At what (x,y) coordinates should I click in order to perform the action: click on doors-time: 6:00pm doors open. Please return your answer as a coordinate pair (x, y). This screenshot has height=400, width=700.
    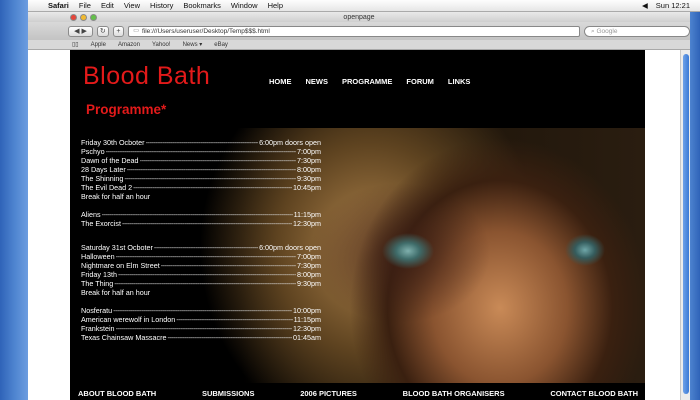
    Looking at the image, I should click on (290, 247).